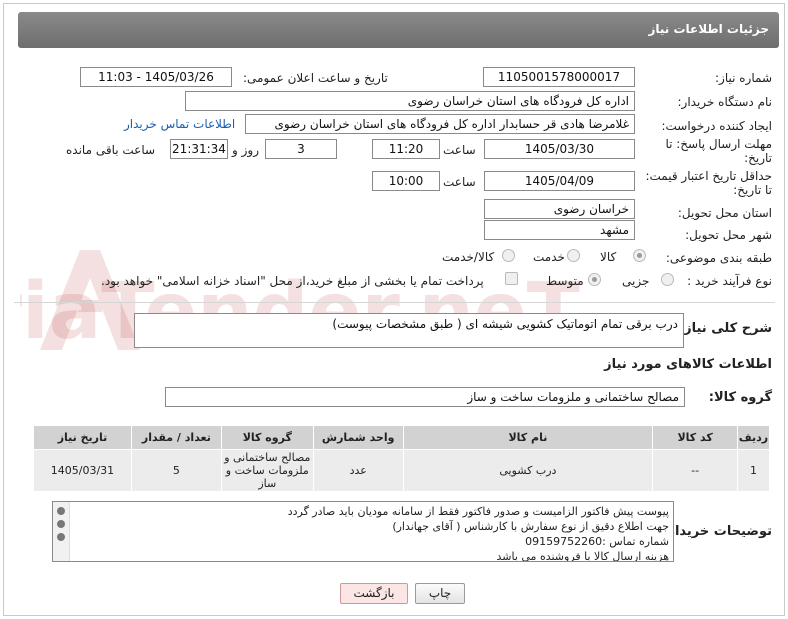  What do you see at coordinates (559, 149) in the screenshot?
I see `deadline-date-field: 1405/03/30` at bounding box center [559, 149].